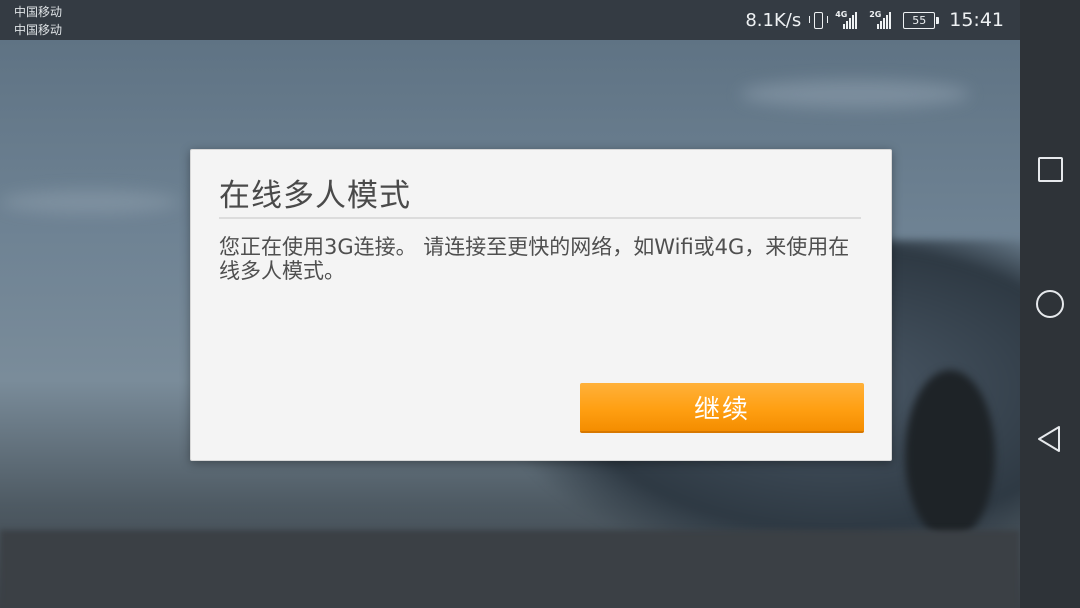 This screenshot has width=1080, height=608. Describe the element at coordinates (848, 20) in the screenshot. I see `sim1-signal-icon: 4G` at that location.